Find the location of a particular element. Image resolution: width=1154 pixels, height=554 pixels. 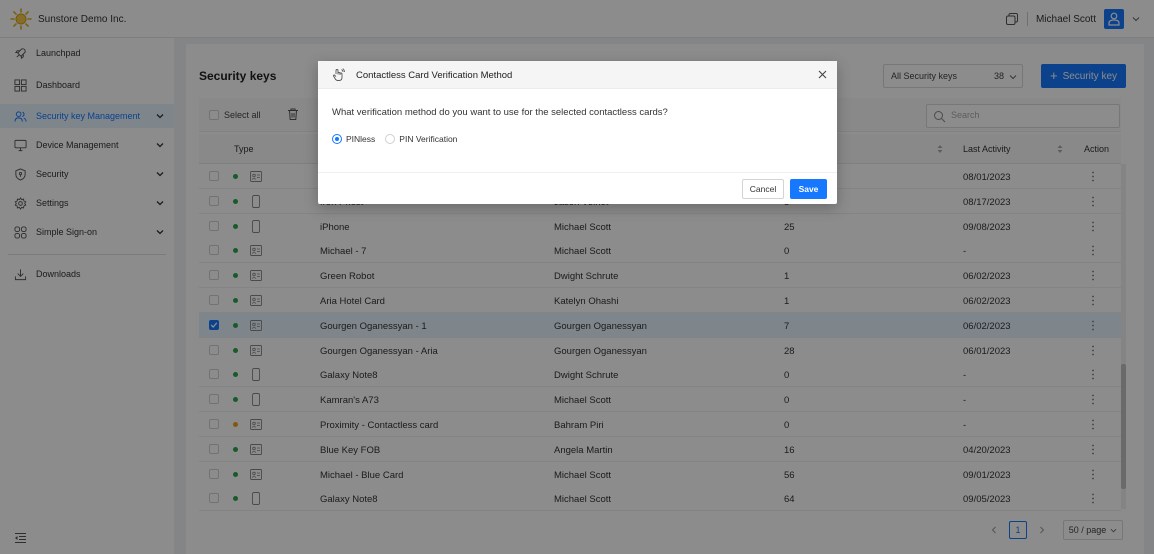

pin-verification-label: PIN Verification is located at coordinates (428, 139).